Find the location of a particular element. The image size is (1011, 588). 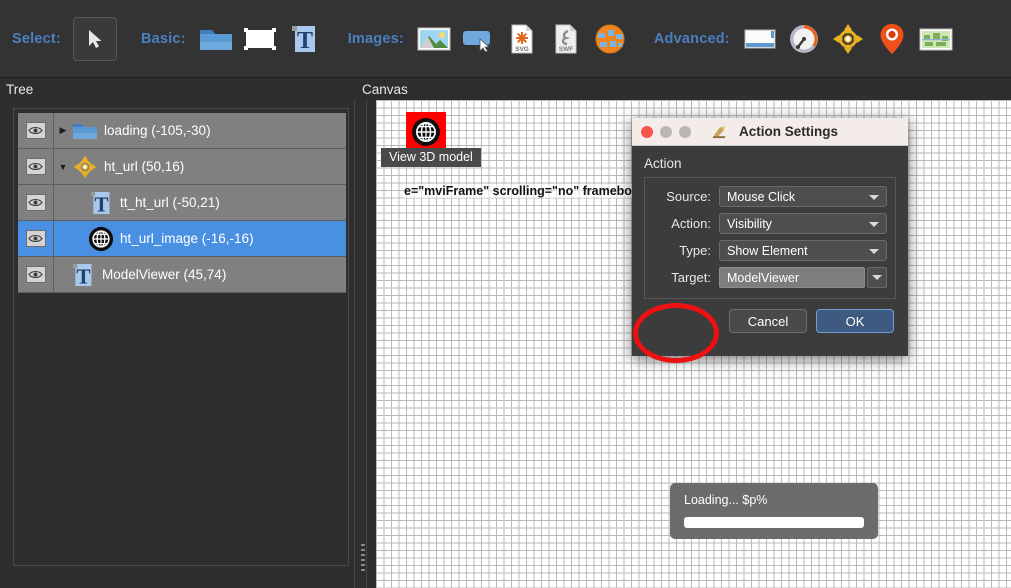

image-icon is located at coordinates (434, 38).